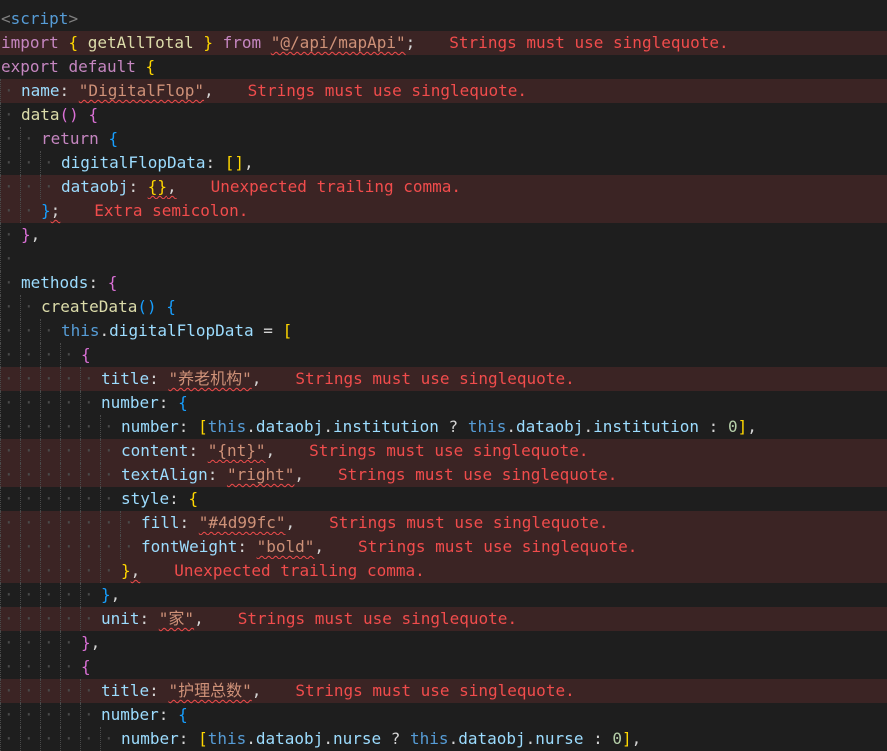  What do you see at coordinates (80, 330) in the screenshot?
I see `code-token: this` at bounding box center [80, 330].